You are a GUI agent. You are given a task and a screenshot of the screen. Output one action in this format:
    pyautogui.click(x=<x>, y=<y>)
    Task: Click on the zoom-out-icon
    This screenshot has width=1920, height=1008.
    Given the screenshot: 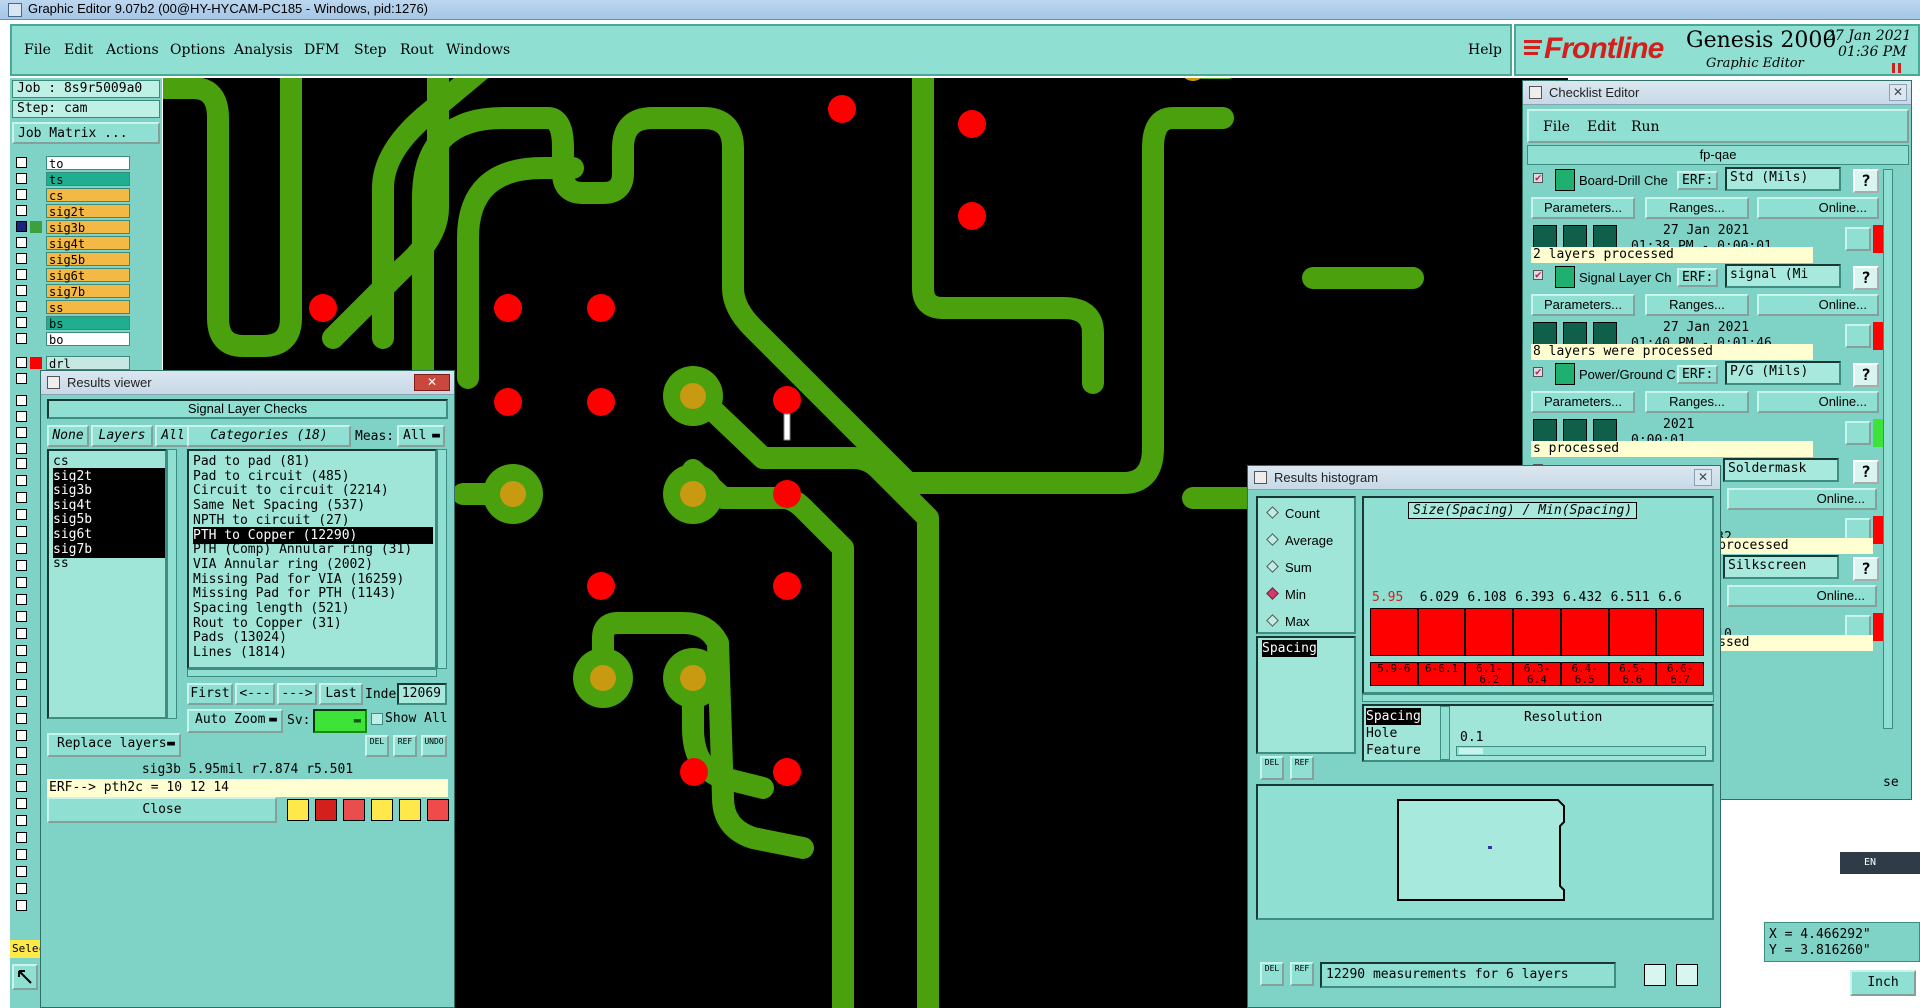 What is the action you would take?
    pyautogui.click(x=1687, y=975)
    